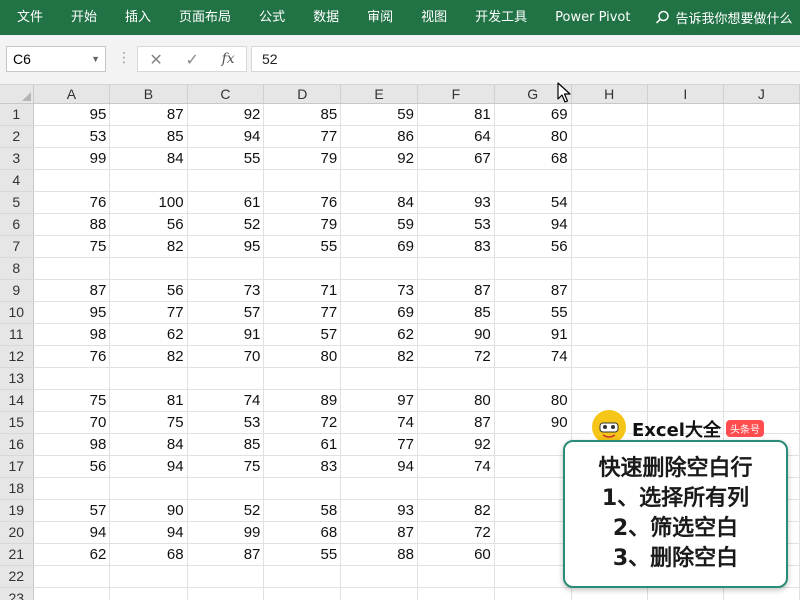 This screenshot has width=800, height=600. Describe the element at coordinates (456, 312) in the screenshot. I see `cell-f10: 85` at that location.